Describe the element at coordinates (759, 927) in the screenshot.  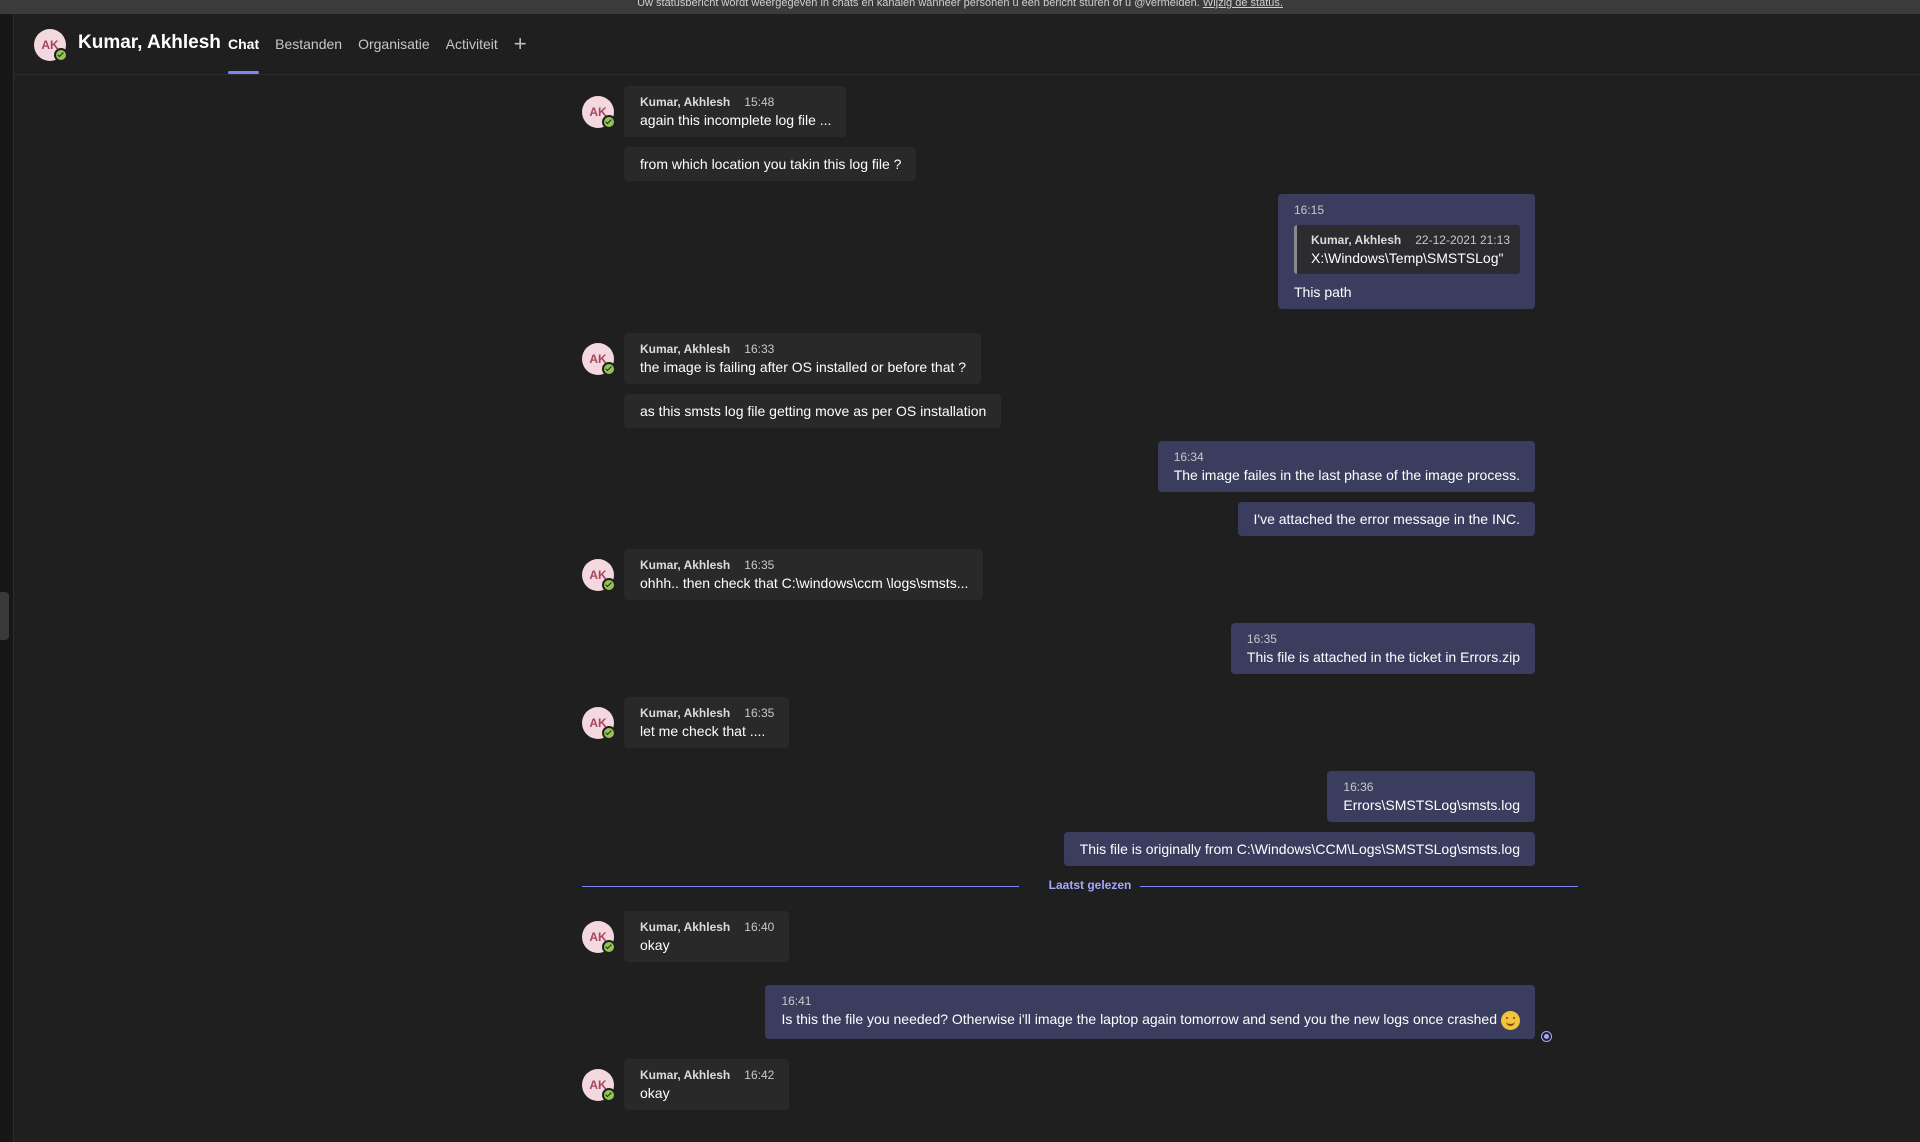
I see `message-time: 16:40` at that location.